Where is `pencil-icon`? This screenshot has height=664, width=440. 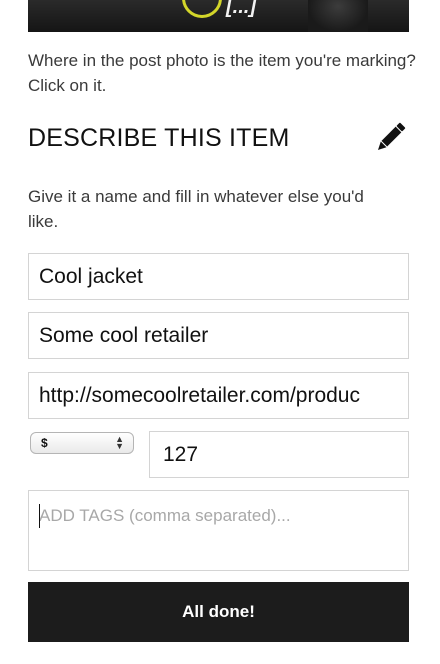 pencil-icon is located at coordinates (391, 136).